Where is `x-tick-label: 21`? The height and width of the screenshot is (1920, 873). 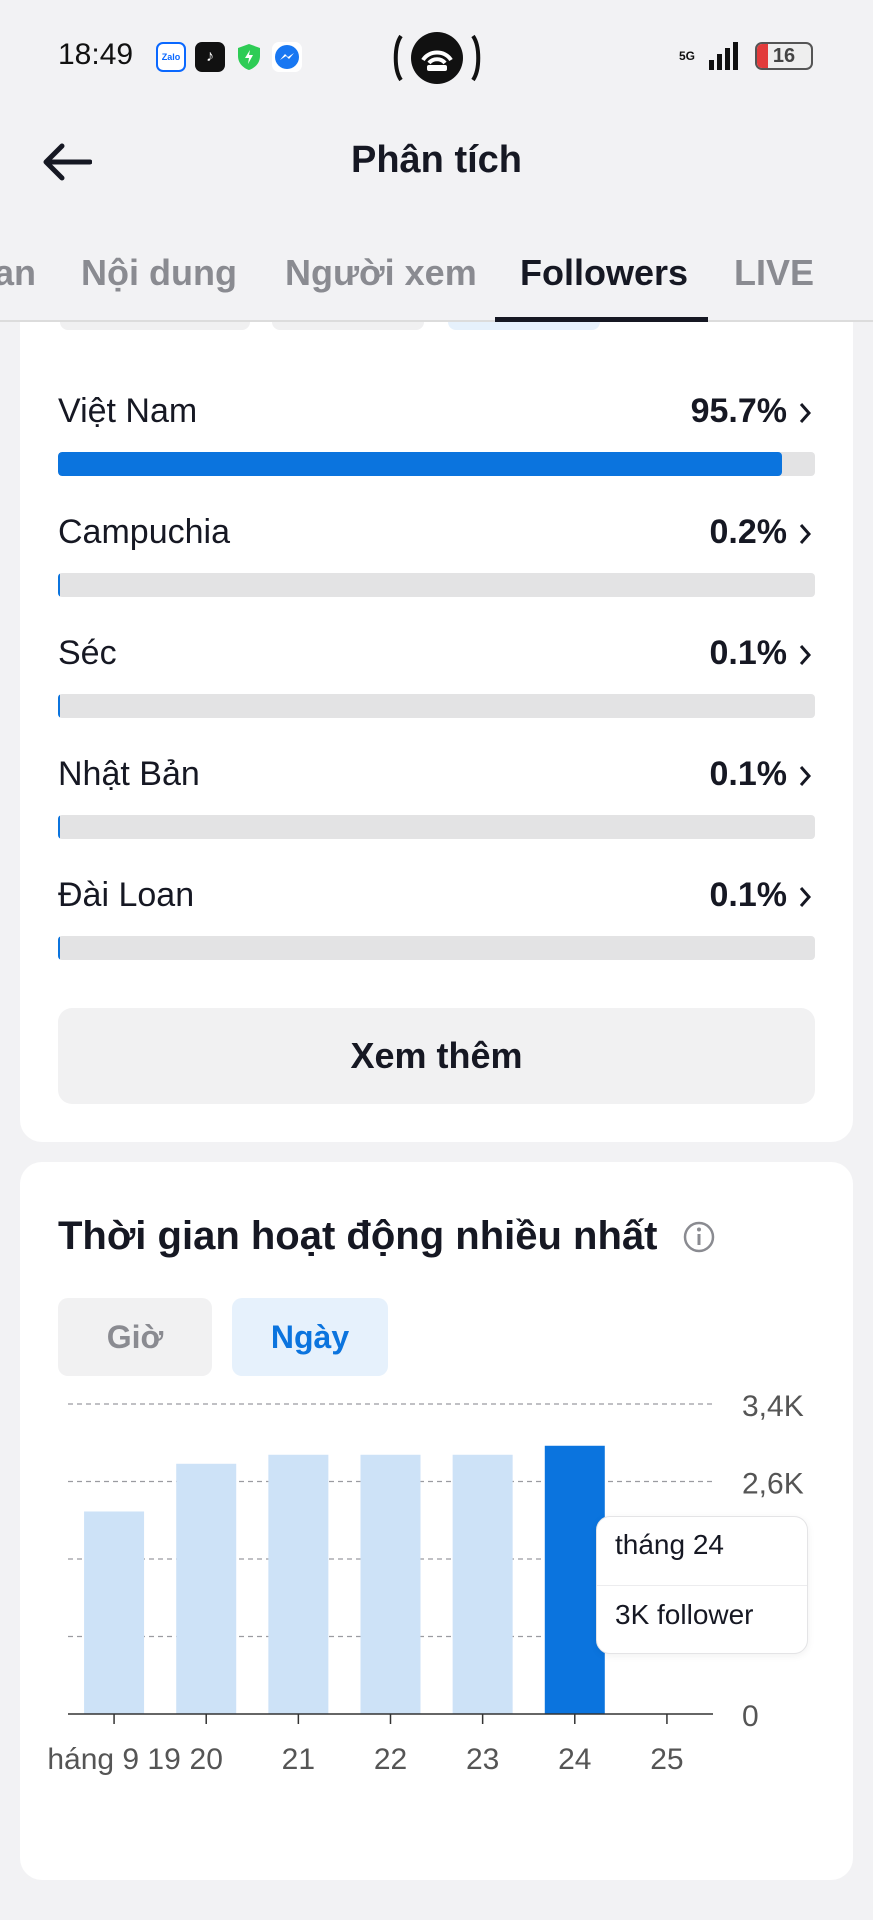 x-tick-label: 21 is located at coordinates (298, 1759).